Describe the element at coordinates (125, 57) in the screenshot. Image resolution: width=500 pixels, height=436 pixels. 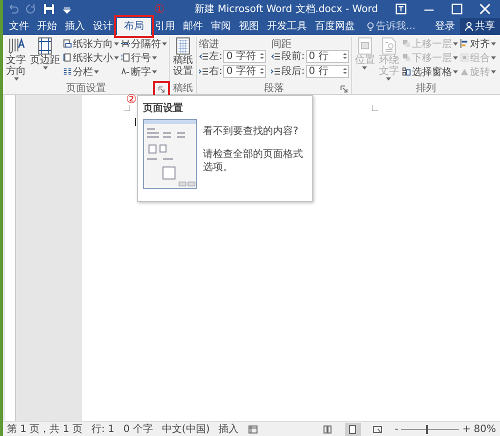
I see `line-numbers-icon` at that location.